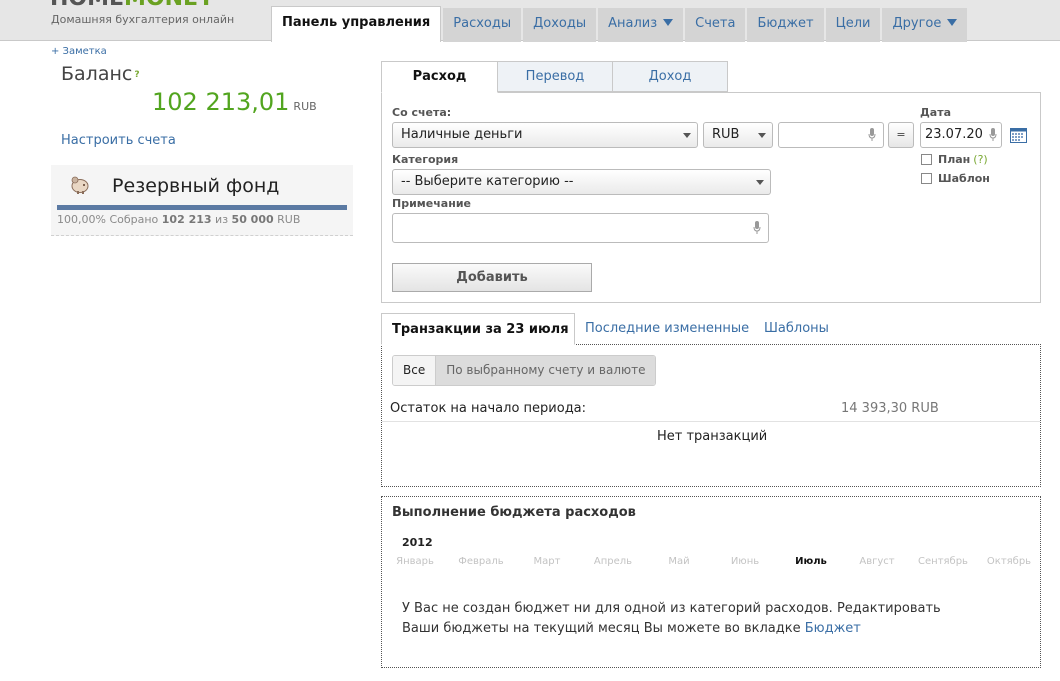  I want to click on fund-progress-bar, so click(202, 207).